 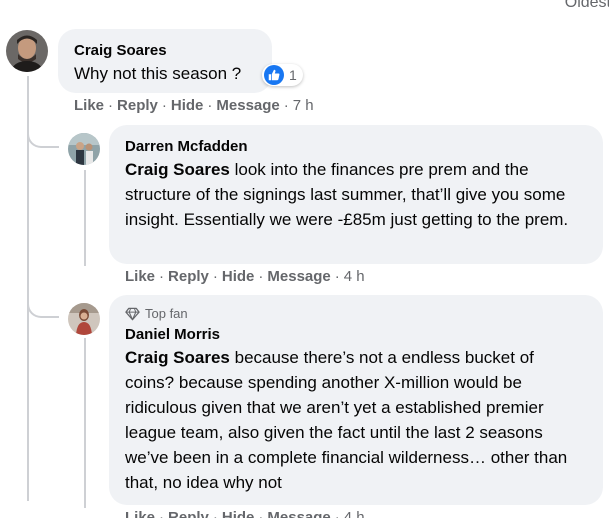 I want to click on comment-author: Craig Soares, so click(x=165, y=51).